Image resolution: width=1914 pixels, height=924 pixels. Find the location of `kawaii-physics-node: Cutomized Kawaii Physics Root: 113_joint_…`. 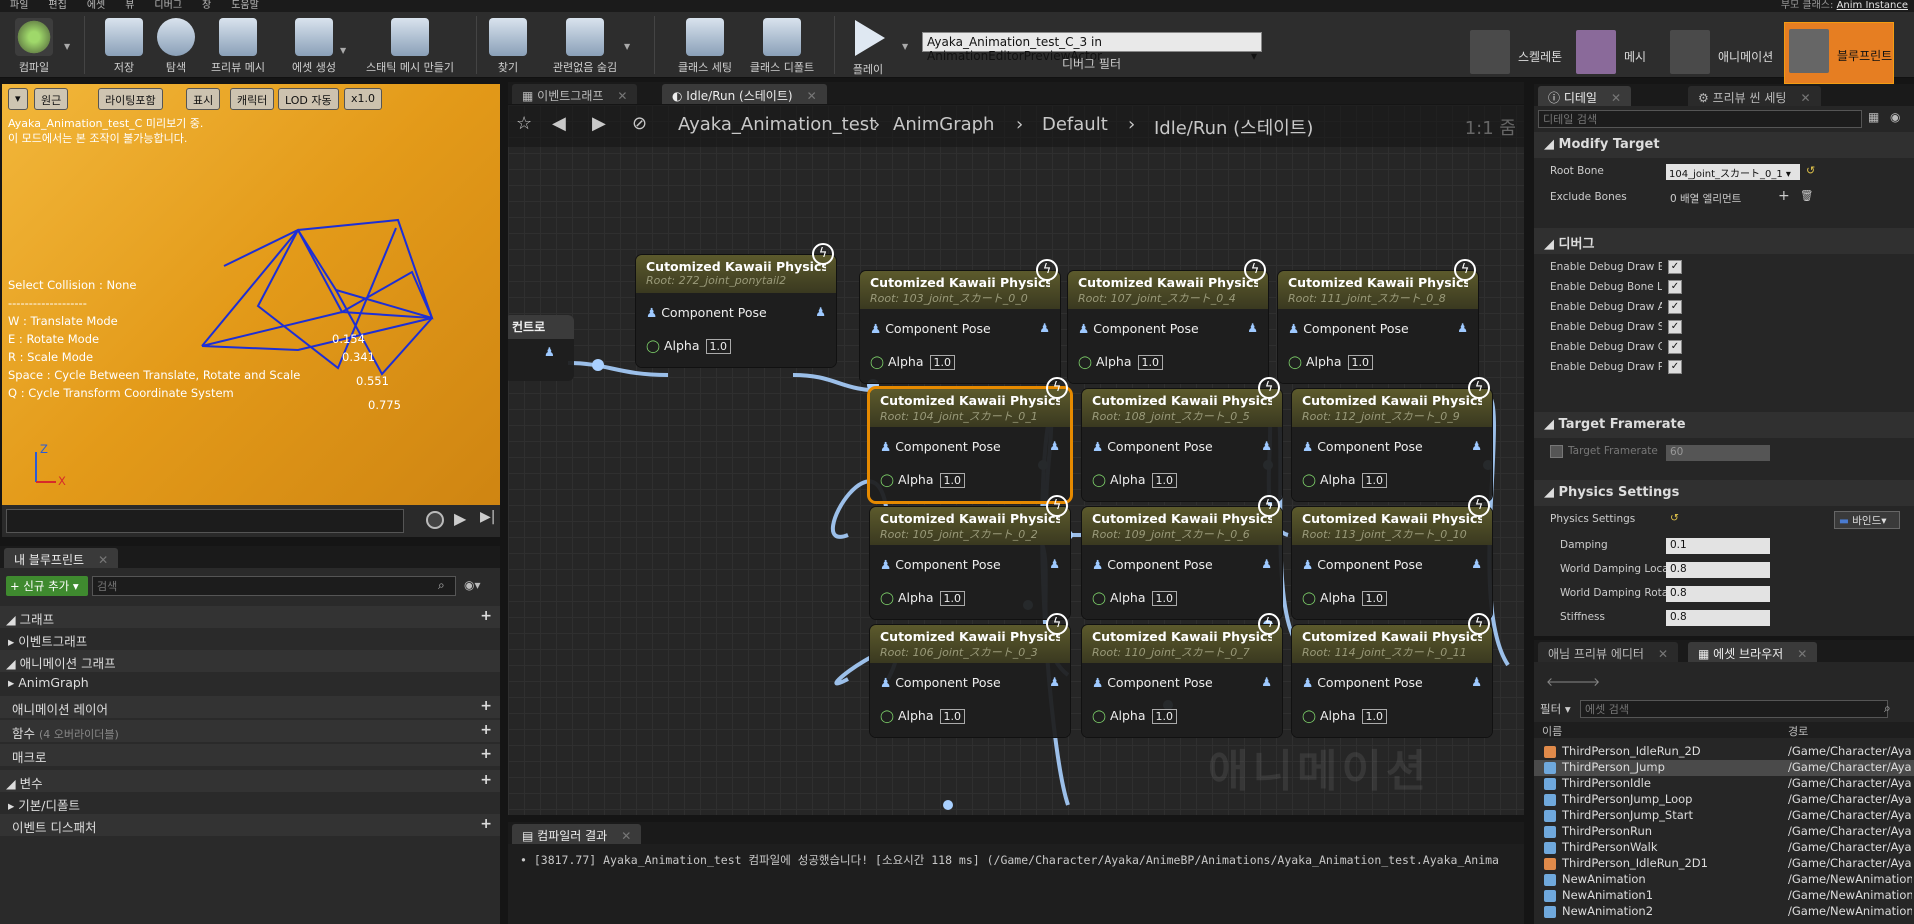

kawaii-physics-node: Cutomized Kawaii Physics Root: 113_joint_… is located at coordinates (1392, 563).